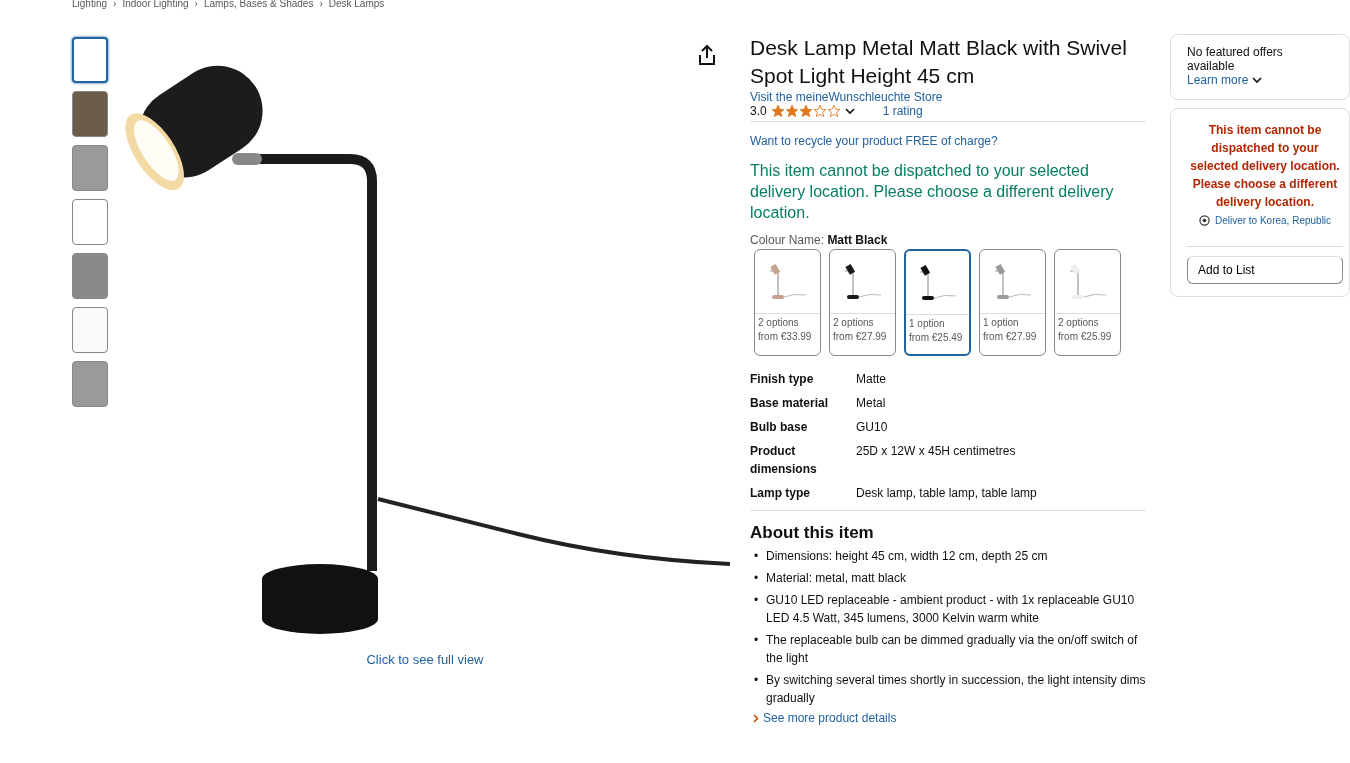 This screenshot has width=1350, height=763. Describe the element at coordinates (932, 192) in the screenshot. I see `dispatch-notice: This item cannot be dispatched to your selected delivery location. Please choose a different delivery location.` at that location.